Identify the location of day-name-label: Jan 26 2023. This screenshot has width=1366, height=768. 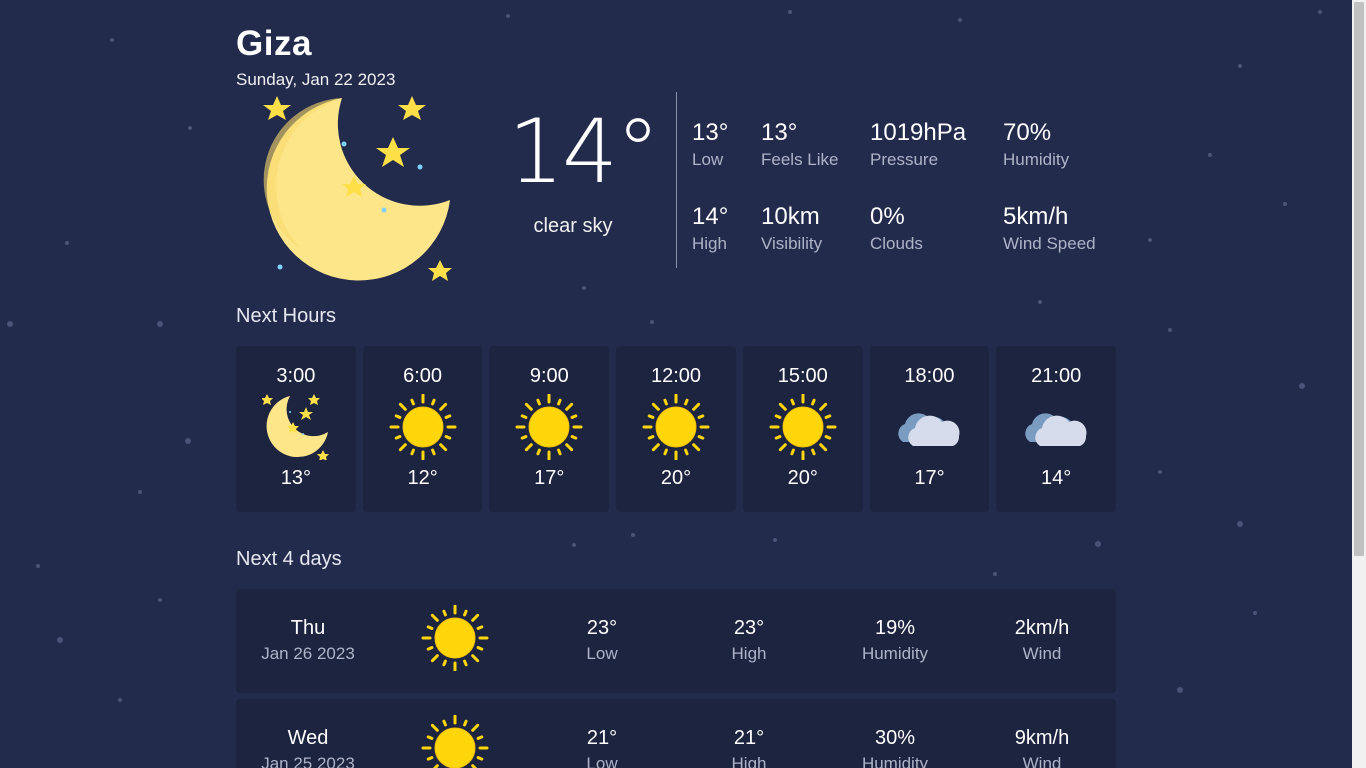
(308, 653).